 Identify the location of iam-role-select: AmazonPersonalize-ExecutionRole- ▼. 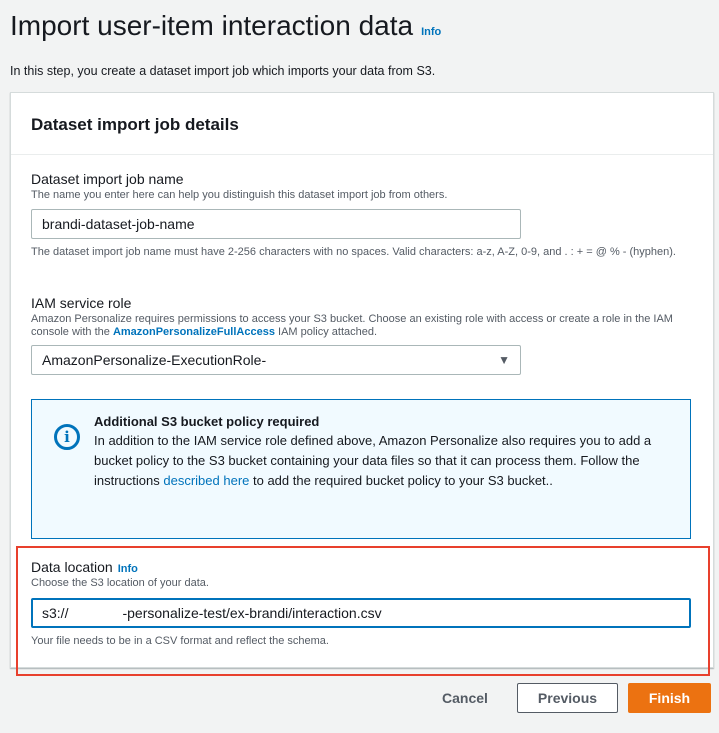
(276, 360).